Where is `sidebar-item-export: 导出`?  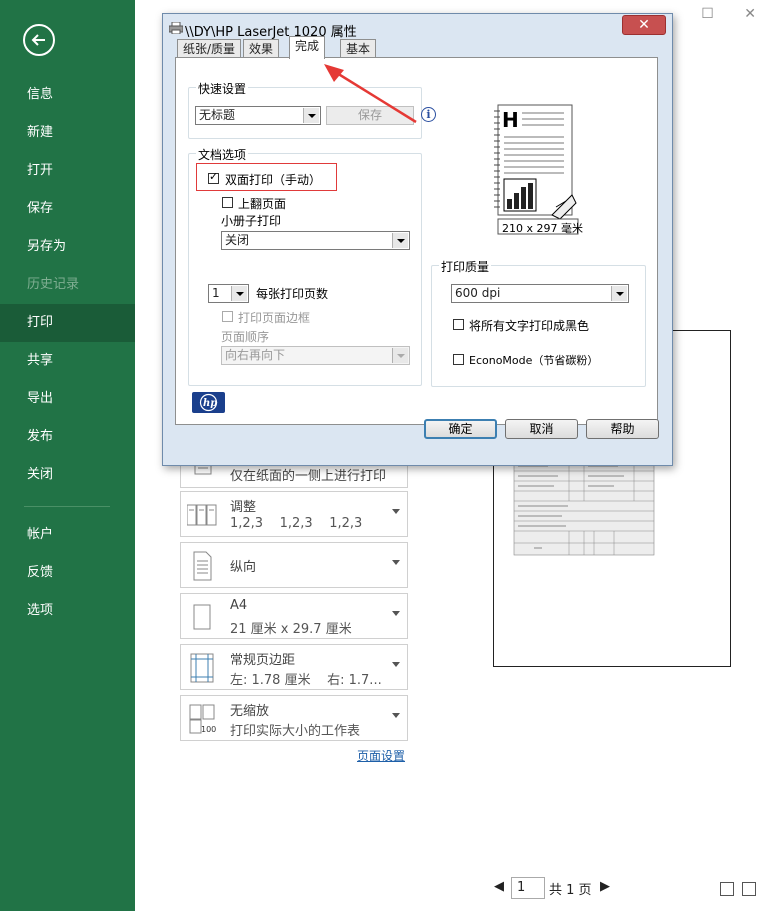 sidebar-item-export: 导出 is located at coordinates (67, 399).